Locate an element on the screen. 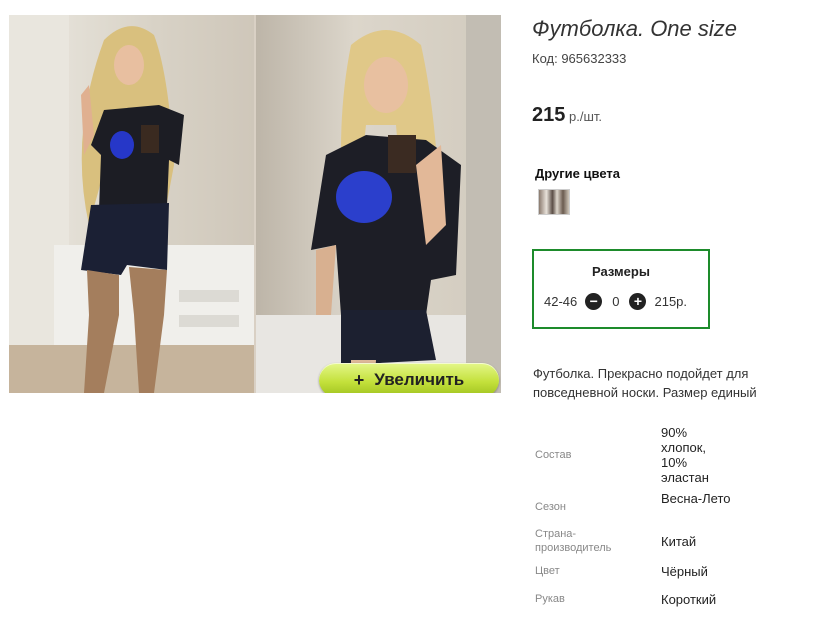  spec-label: Рукав is located at coordinates (550, 599).